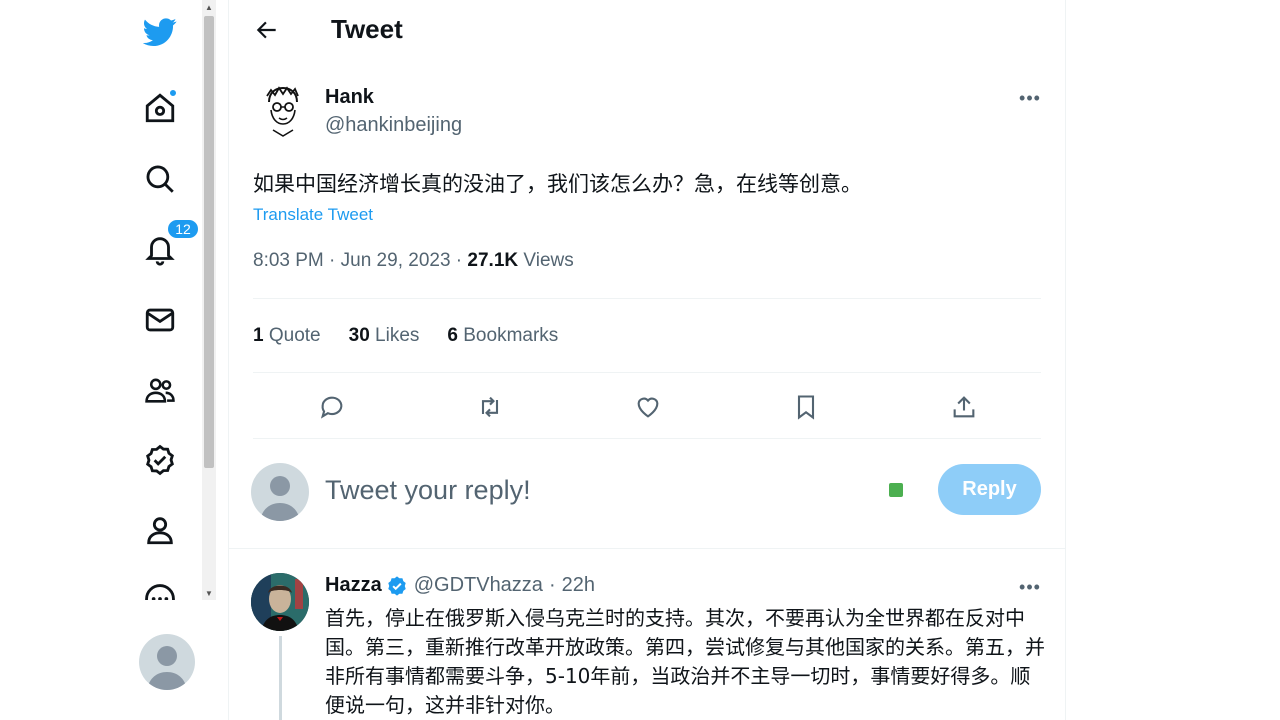 The width and height of the screenshot is (1280, 720). Describe the element at coordinates (287, 336) in the screenshot. I see `quotes-stat: 1 Quote` at that location.